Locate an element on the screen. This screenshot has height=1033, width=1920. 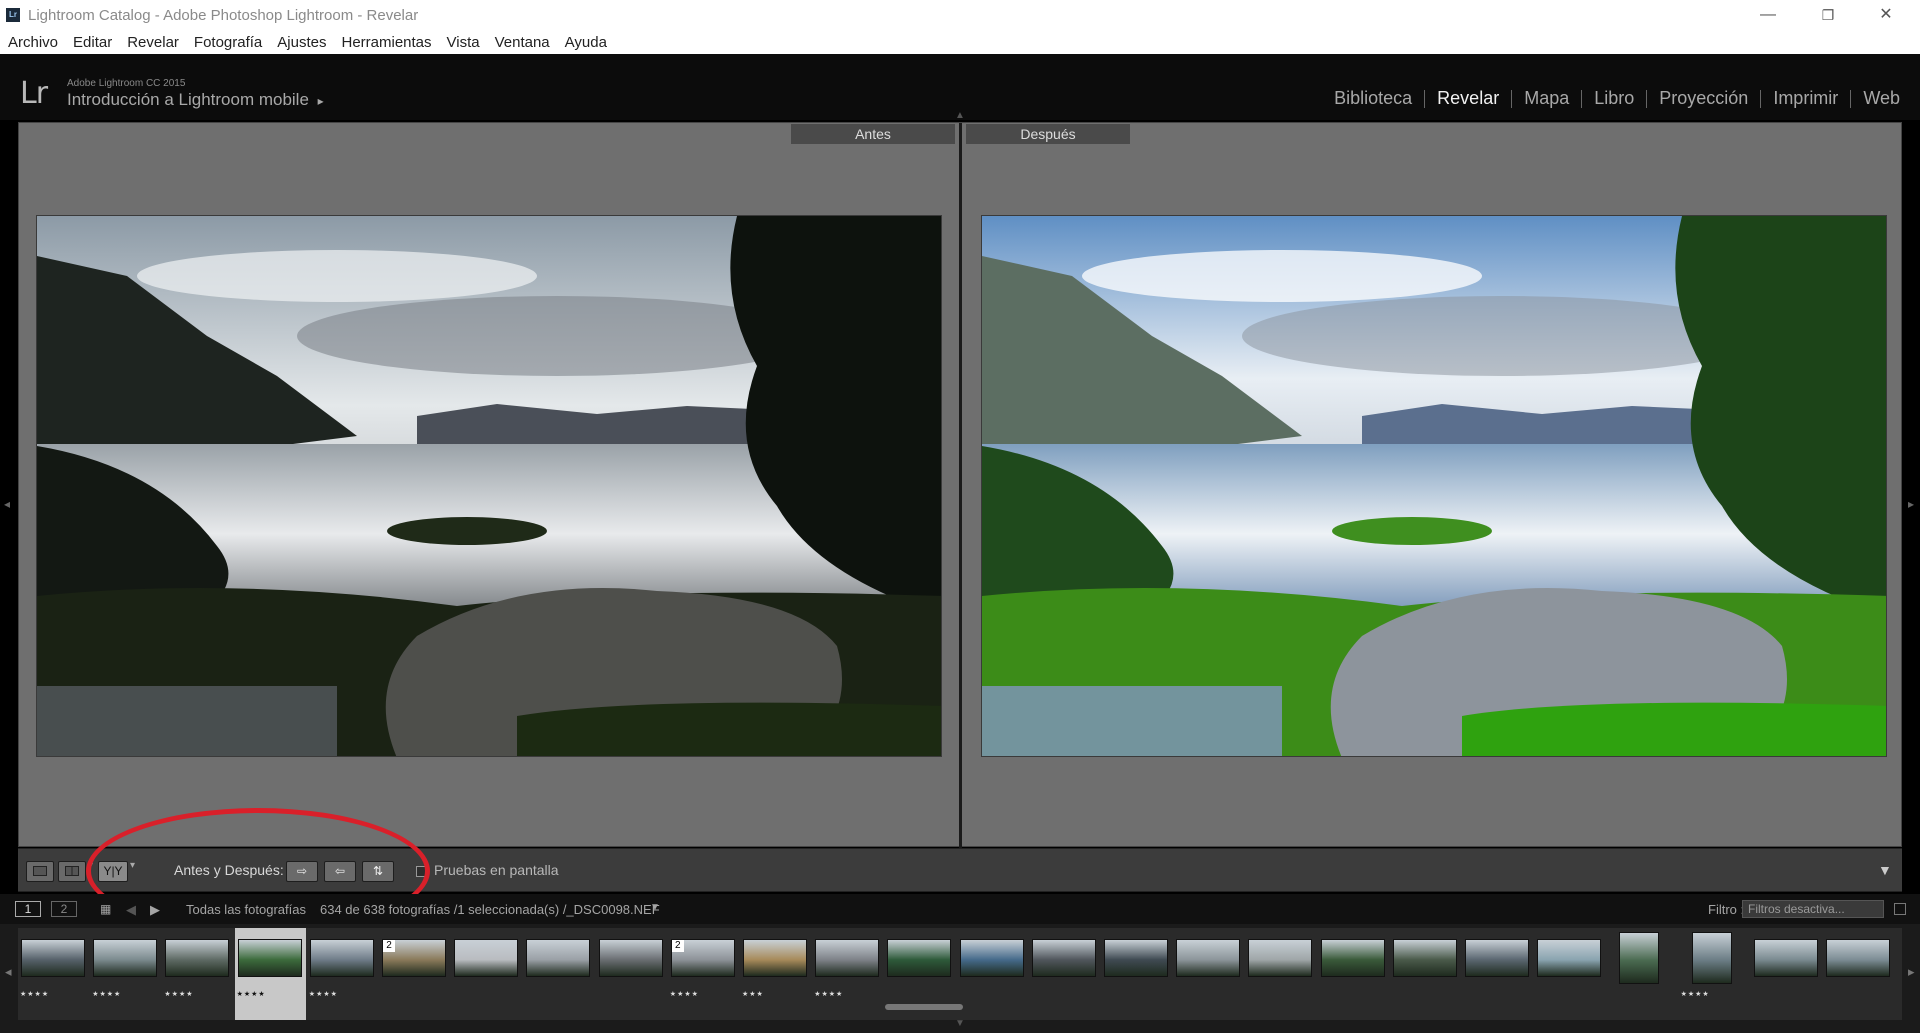
collapse-left-panel-icon: ◂ is located at coordinates (7, 504).